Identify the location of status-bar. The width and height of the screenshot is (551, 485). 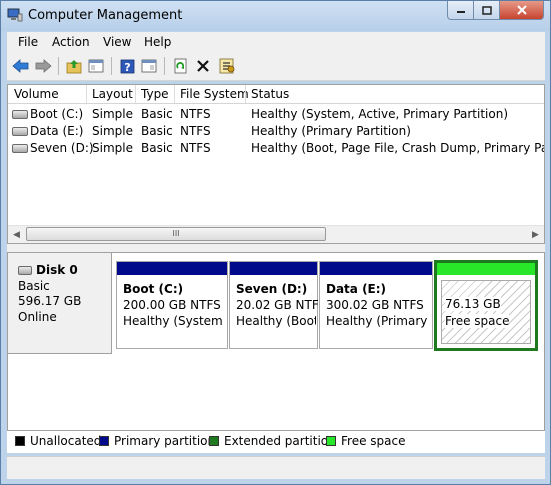
(276, 467).